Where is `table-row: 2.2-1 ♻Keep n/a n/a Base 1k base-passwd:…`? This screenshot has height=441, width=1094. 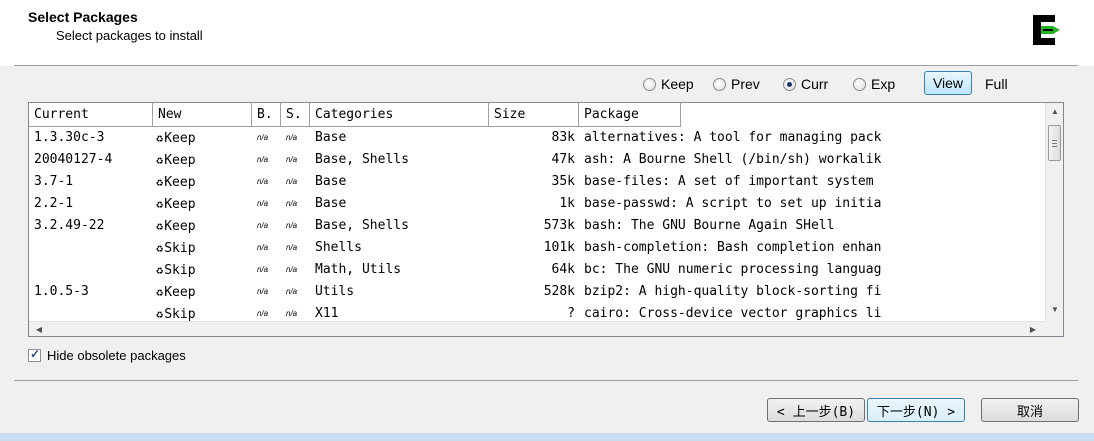 table-row: 2.2-1 ♻Keep n/a n/a Base 1k base-passwd:… is located at coordinates (537, 204).